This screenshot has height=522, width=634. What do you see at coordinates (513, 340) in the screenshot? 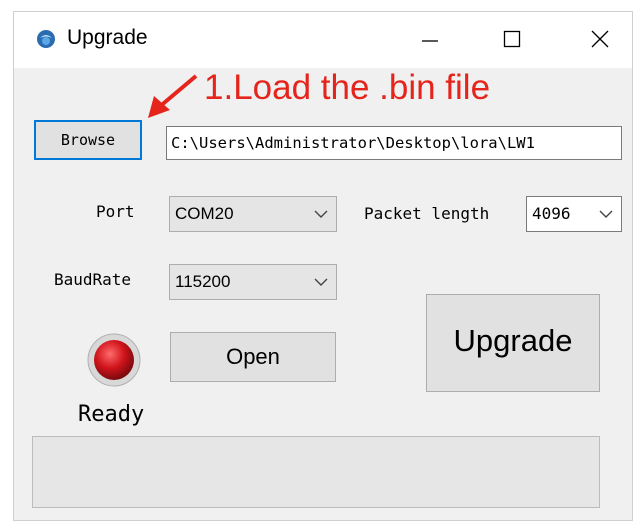
I see `upgrade-button-label: Upgrade` at bounding box center [513, 340].